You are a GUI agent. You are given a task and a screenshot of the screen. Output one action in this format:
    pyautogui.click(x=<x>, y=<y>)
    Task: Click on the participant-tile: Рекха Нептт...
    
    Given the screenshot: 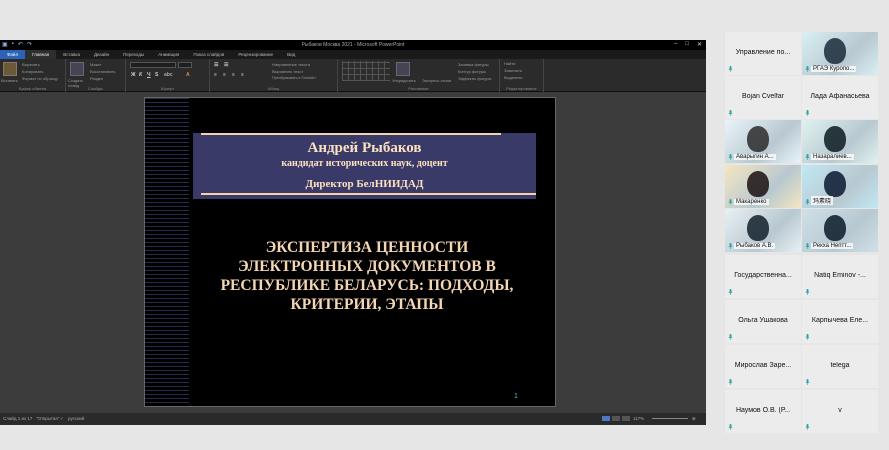 What is the action you would take?
    pyautogui.click(x=840, y=230)
    